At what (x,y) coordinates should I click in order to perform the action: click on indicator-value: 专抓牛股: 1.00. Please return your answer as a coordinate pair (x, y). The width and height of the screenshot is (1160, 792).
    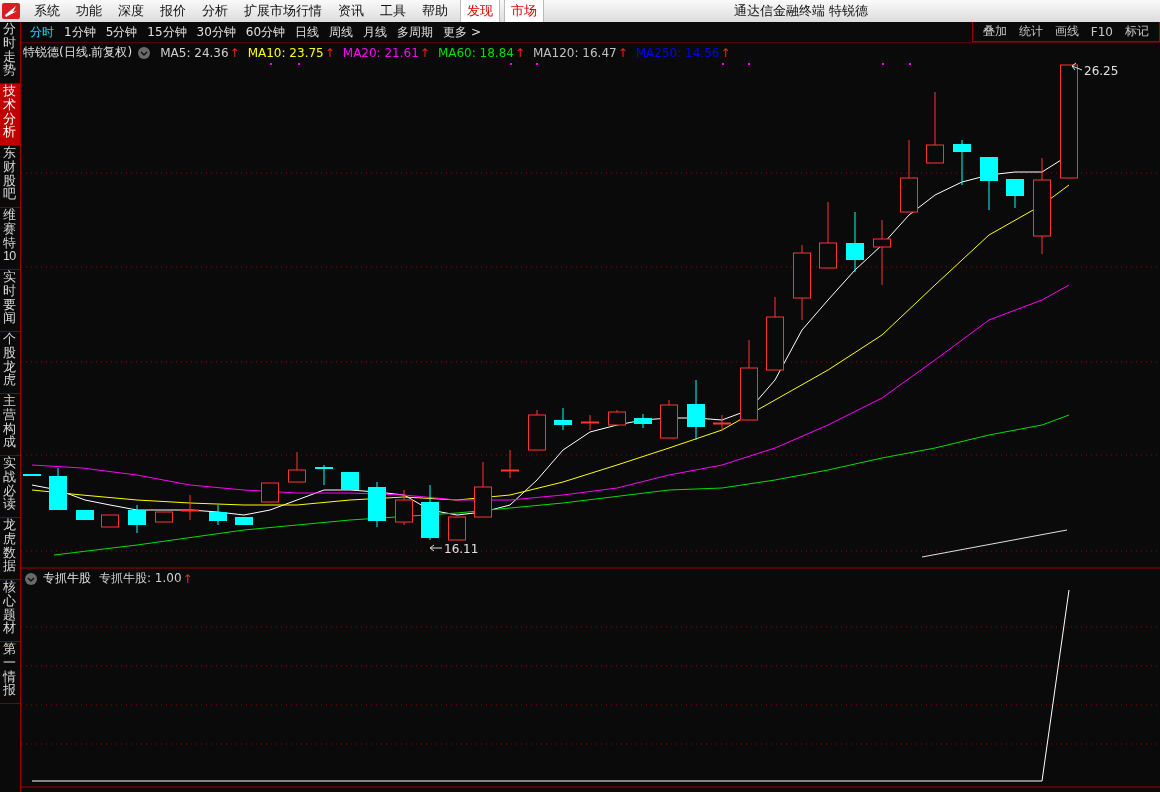
    Looking at the image, I should click on (140, 578).